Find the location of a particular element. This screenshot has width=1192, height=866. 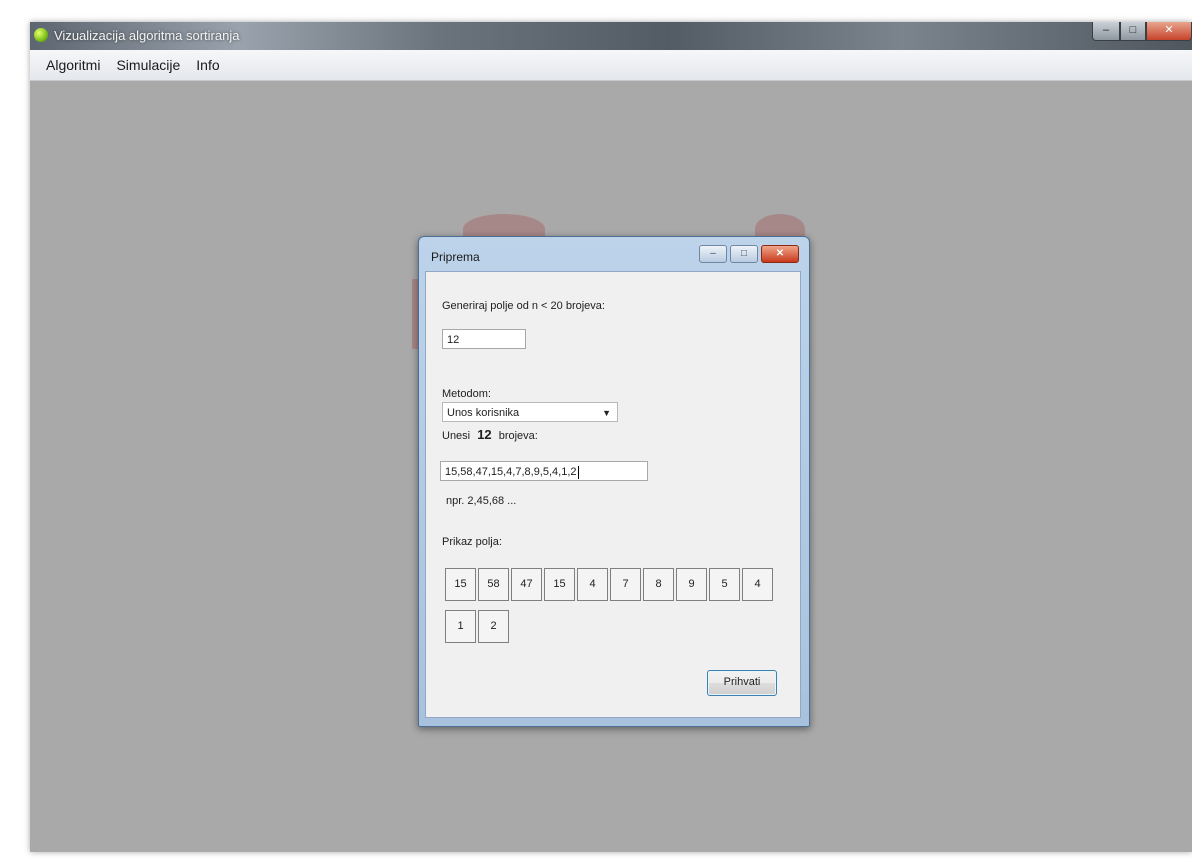

chevron-down-icon: ▼ is located at coordinates (606, 413).